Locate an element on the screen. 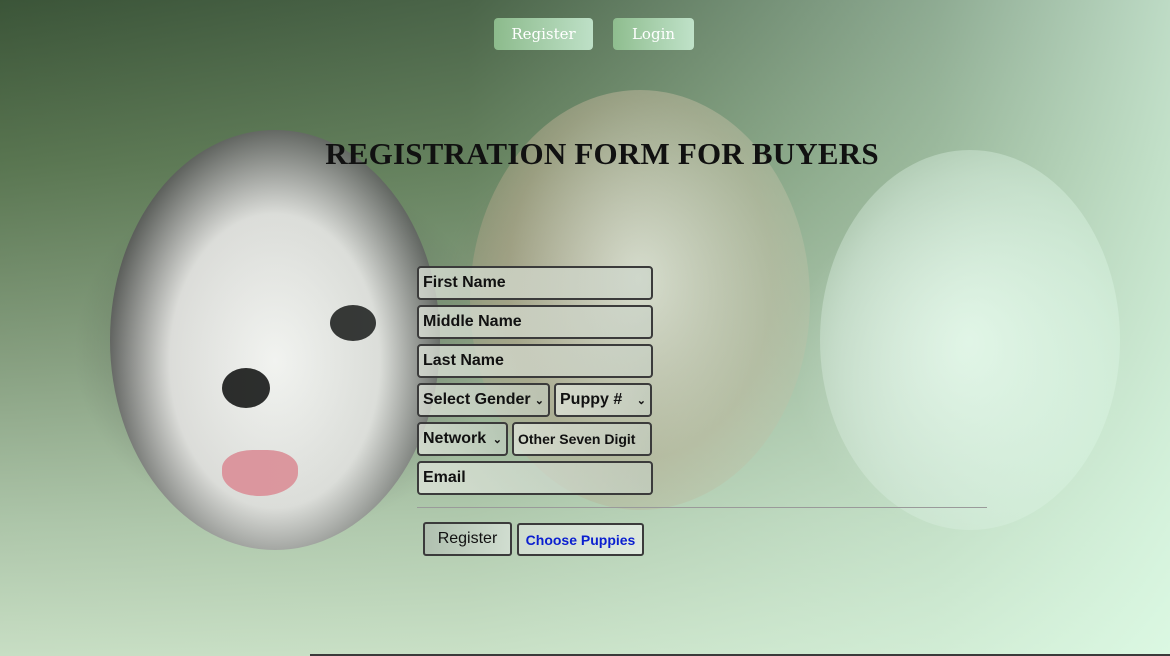 The image size is (1170, 656). gender-select-value: Select Gender is located at coordinates (477, 399).